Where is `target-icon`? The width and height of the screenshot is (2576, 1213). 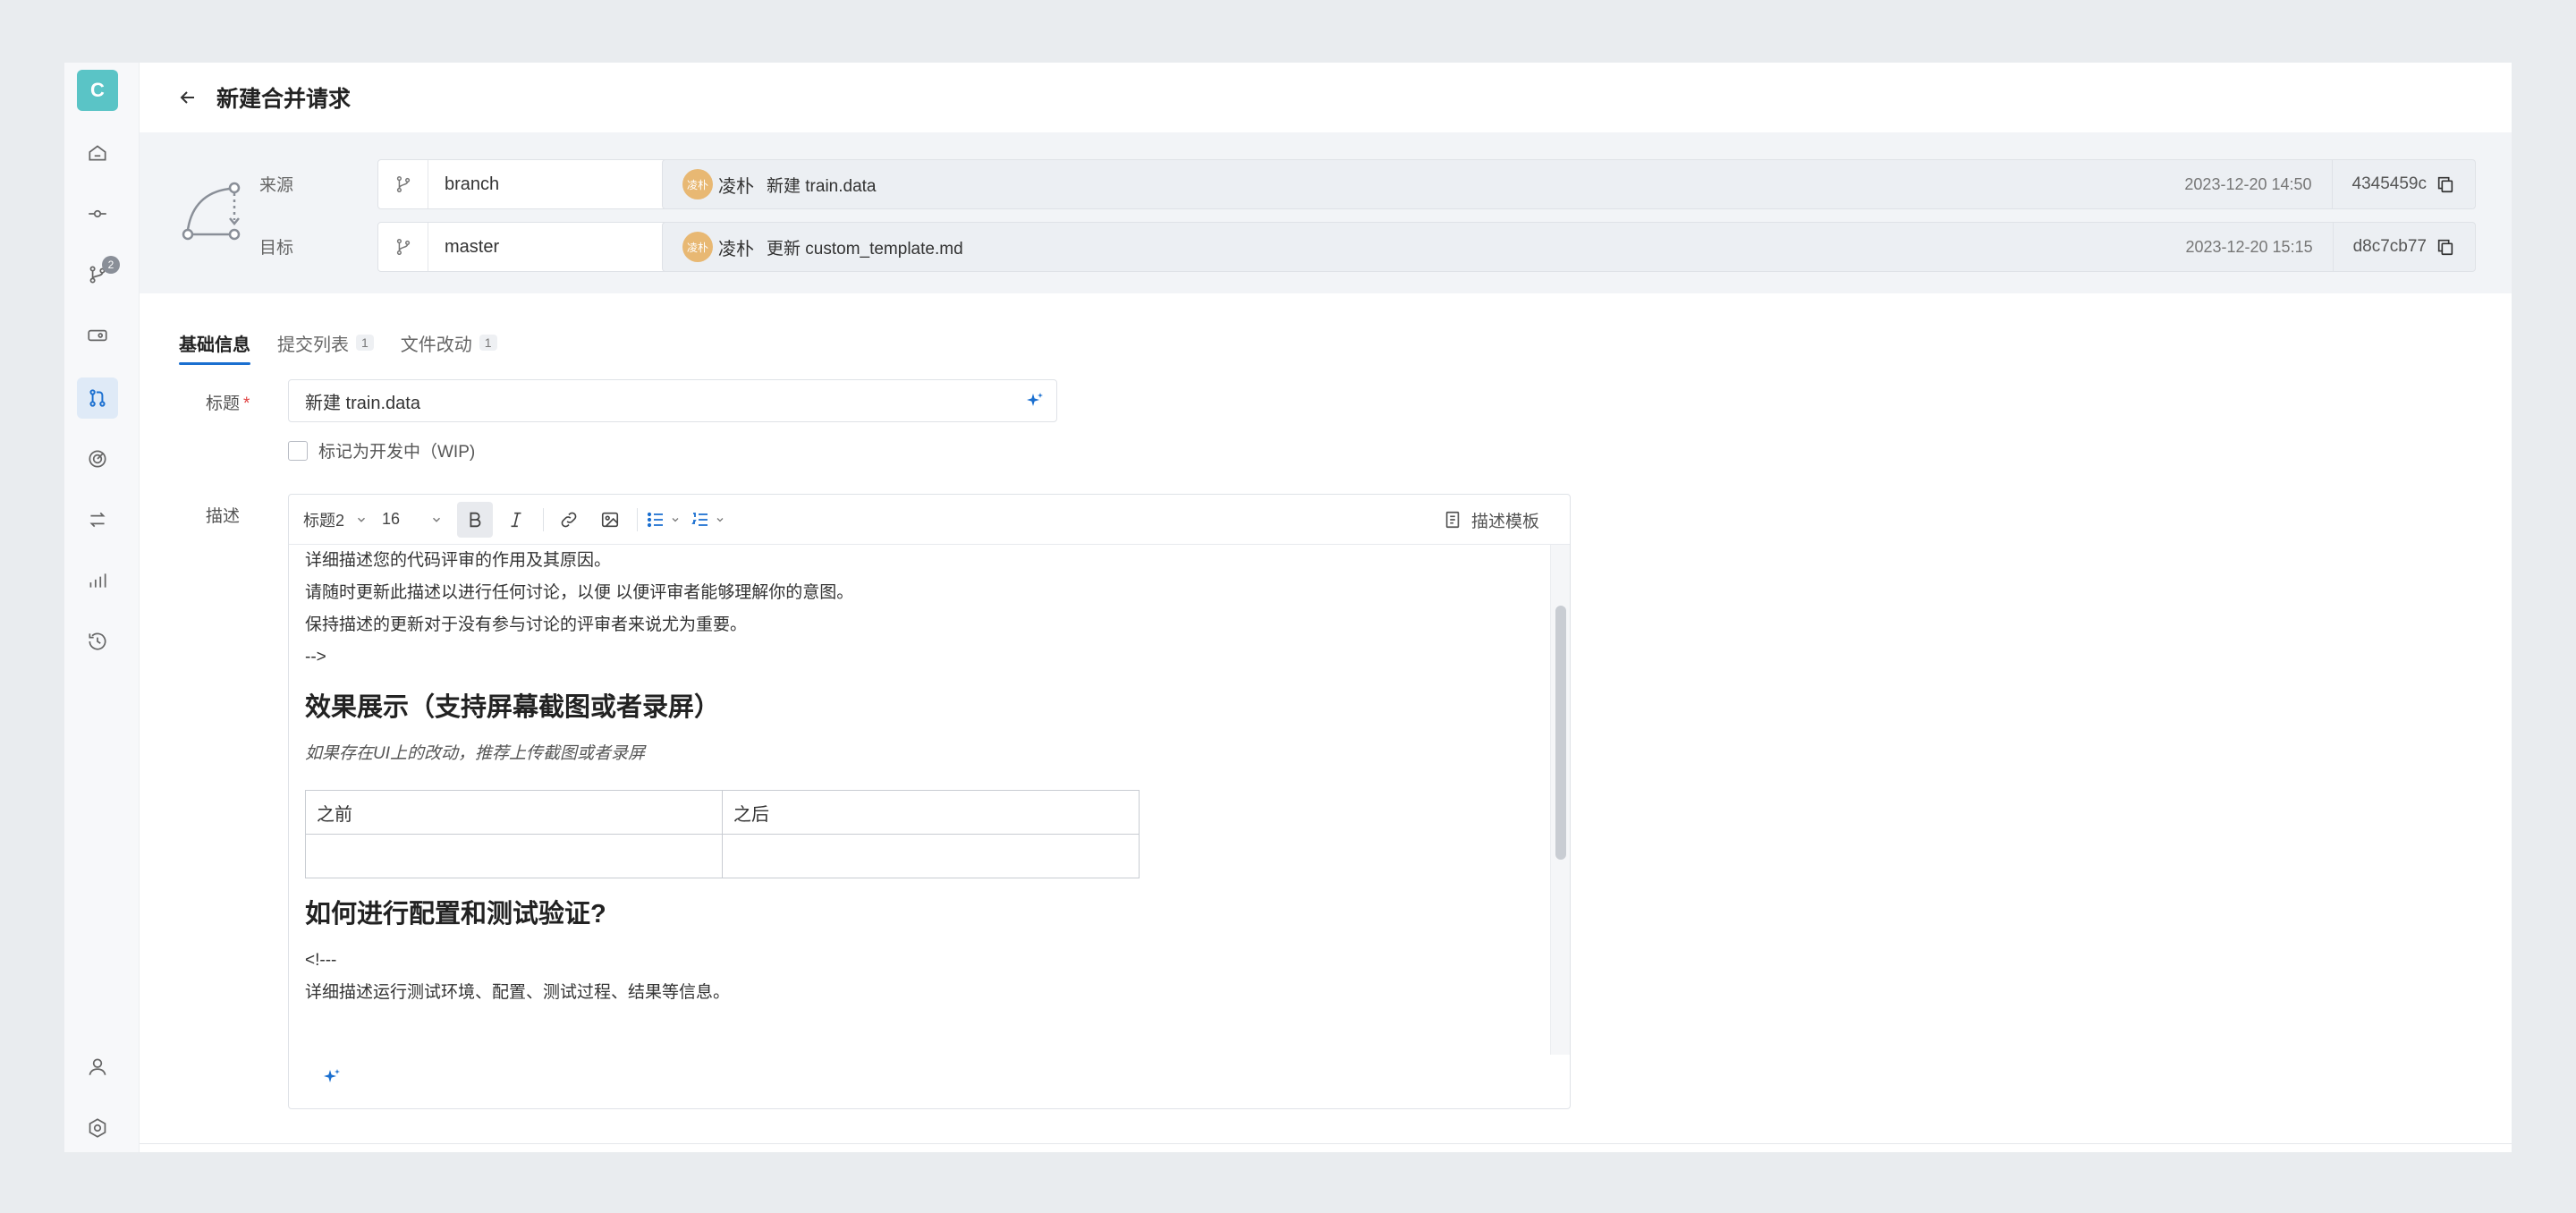 target-icon is located at coordinates (97, 459).